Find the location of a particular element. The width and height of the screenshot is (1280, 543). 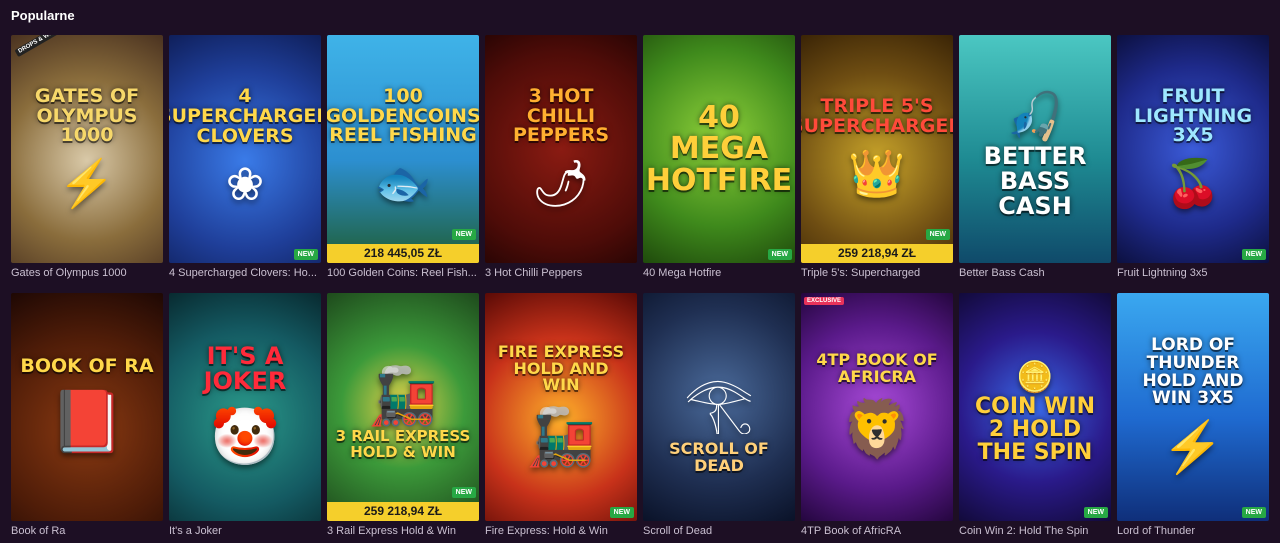

game-thumbnail: 🎣 Better Bass Cash is located at coordinates (1035, 149).